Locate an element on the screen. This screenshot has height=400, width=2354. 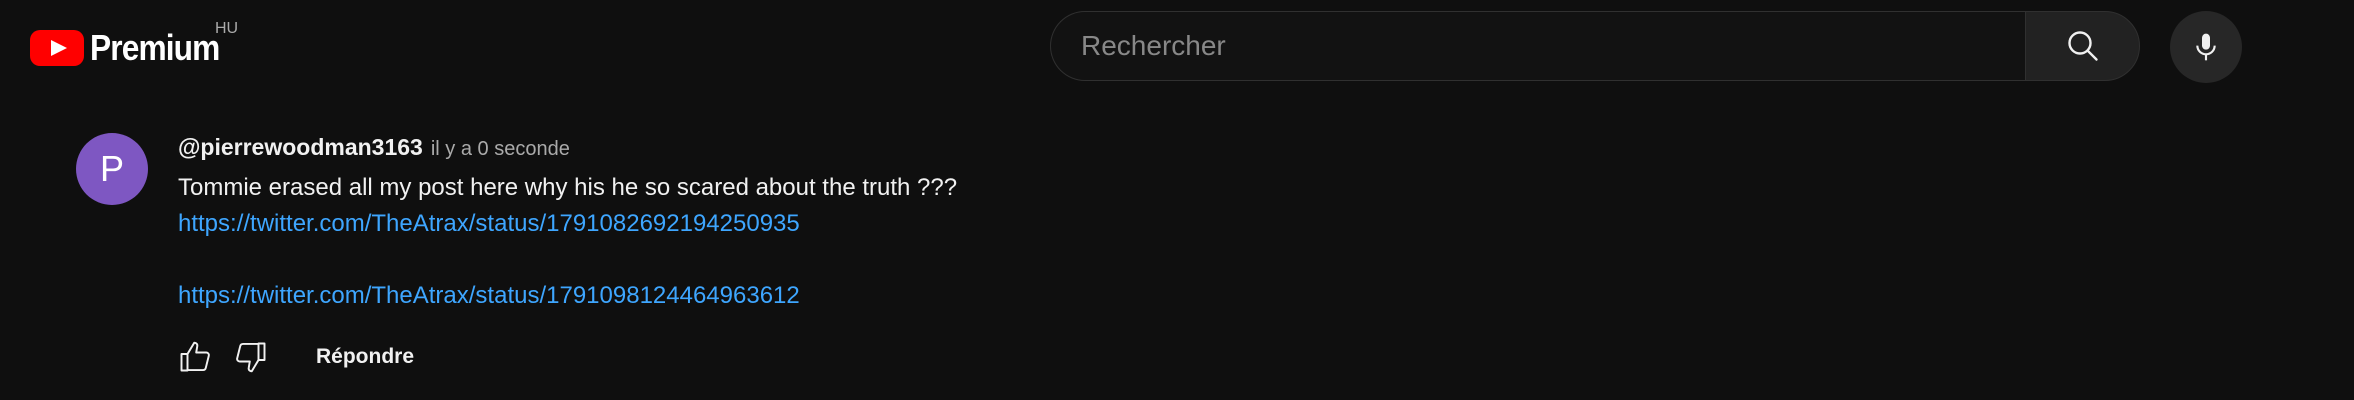
like-button is located at coordinates (195, 357).